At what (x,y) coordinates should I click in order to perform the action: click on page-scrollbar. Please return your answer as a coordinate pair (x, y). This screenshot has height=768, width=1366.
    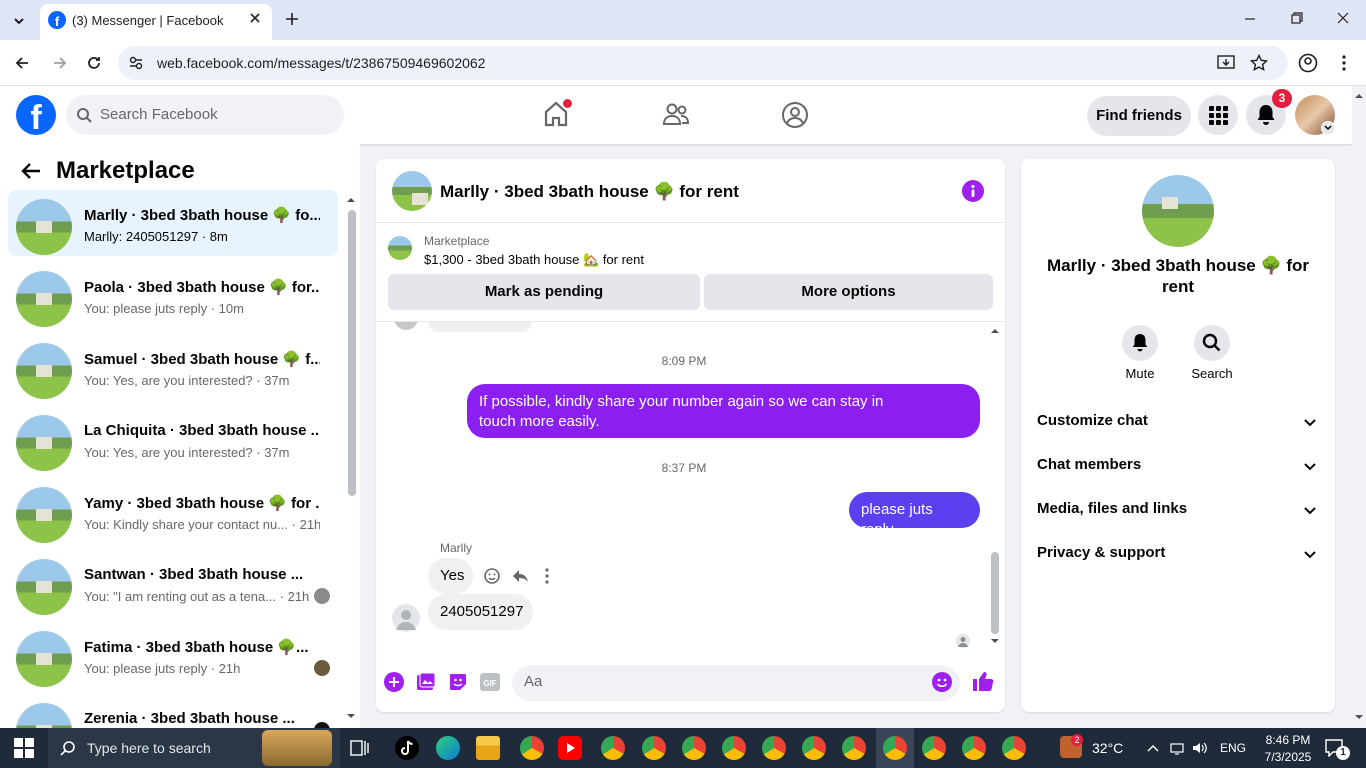
    Looking at the image, I should click on (1359, 407).